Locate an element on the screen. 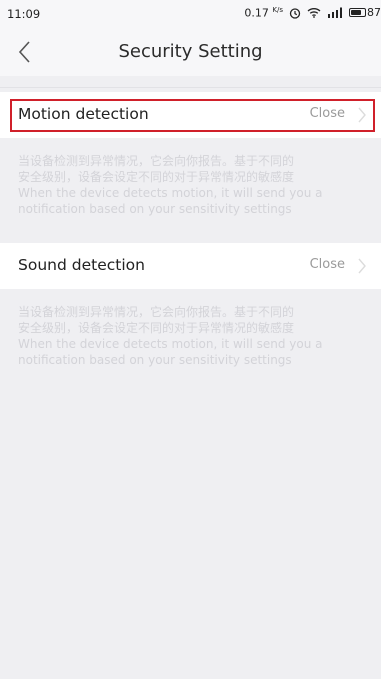 Image resolution: width=381 pixels, height=679 pixels. alarm-clock-icon is located at coordinates (295, 13).